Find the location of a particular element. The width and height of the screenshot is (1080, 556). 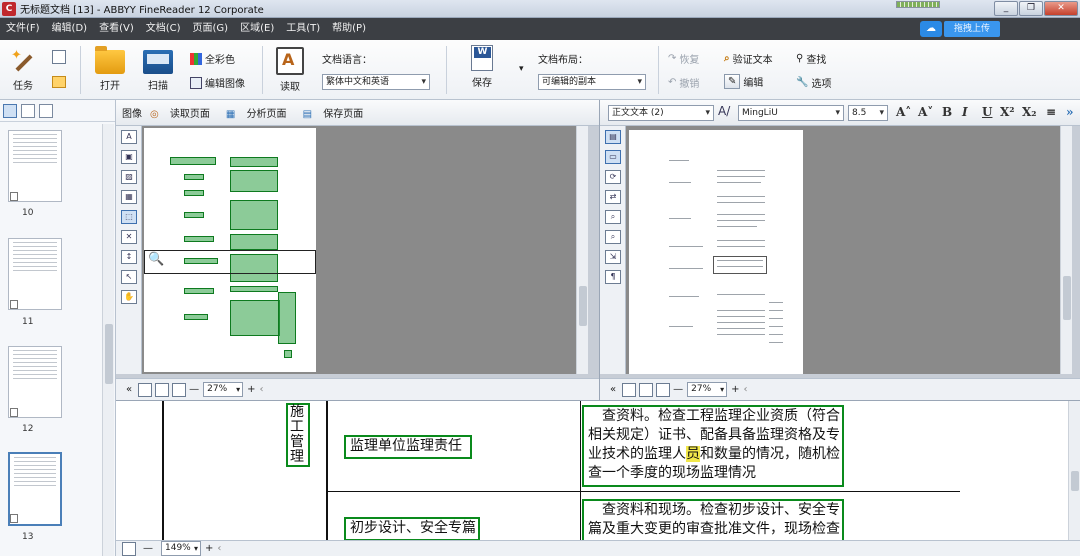

full-color-toggle: 全彩色 is located at coordinates (212, 58).